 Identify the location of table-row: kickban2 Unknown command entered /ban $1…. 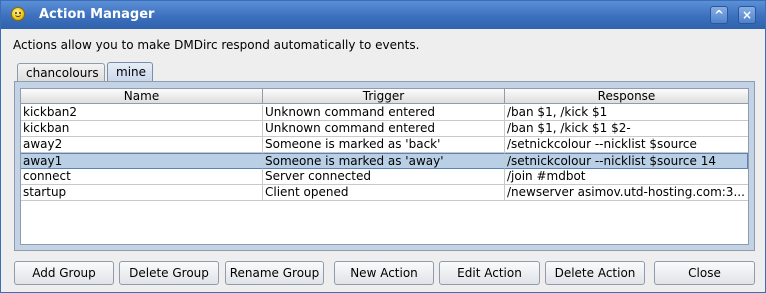
(384, 113).